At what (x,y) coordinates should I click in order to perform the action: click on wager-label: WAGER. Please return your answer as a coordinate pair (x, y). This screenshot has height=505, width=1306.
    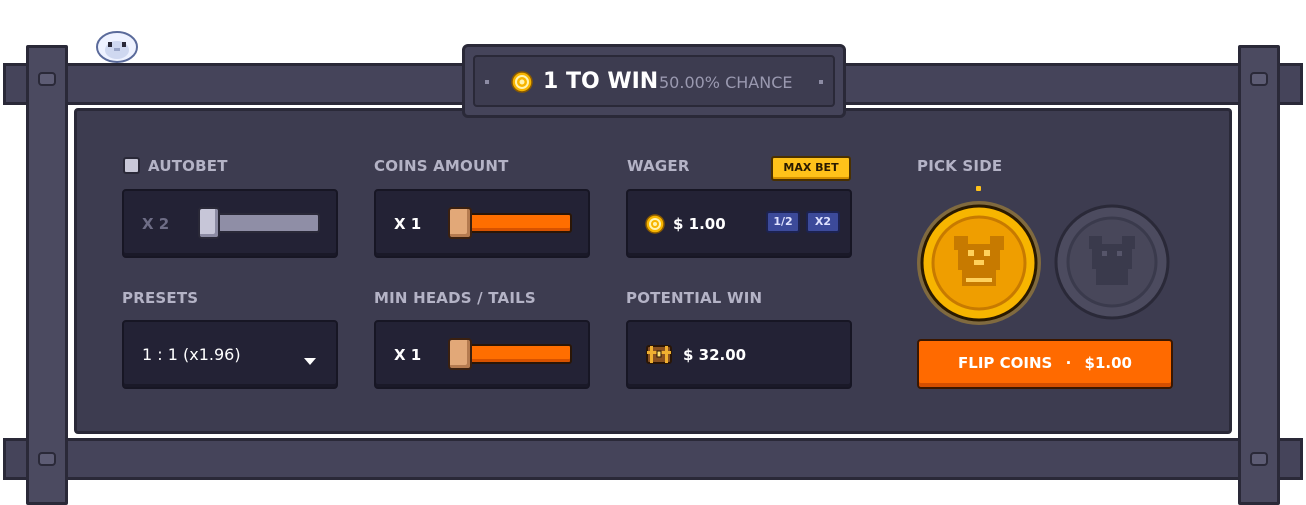
    Looking at the image, I should click on (658, 166).